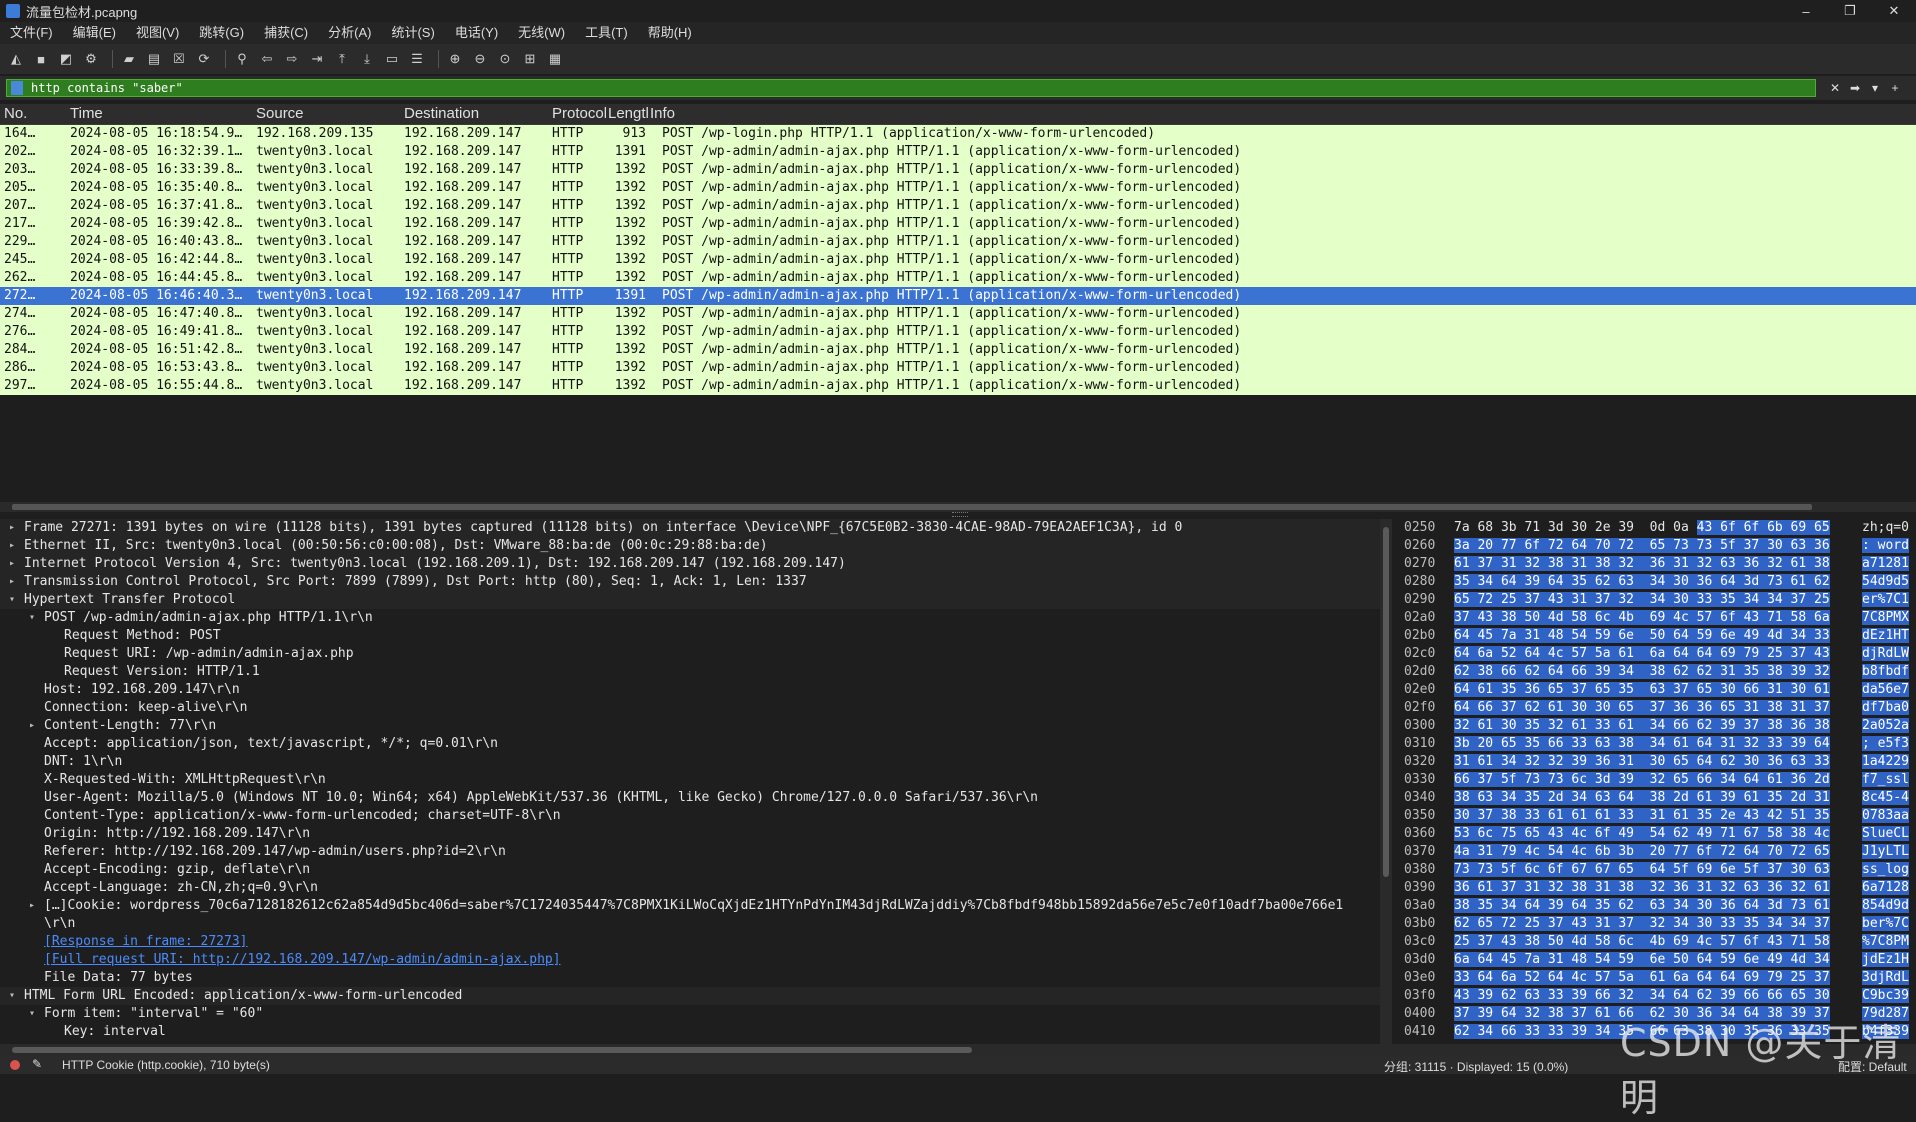 The width and height of the screenshot is (1916, 1122). What do you see at coordinates (267, 59) in the screenshot?
I see `back-arrow-icon: ⇦` at bounding box center [267, 59].